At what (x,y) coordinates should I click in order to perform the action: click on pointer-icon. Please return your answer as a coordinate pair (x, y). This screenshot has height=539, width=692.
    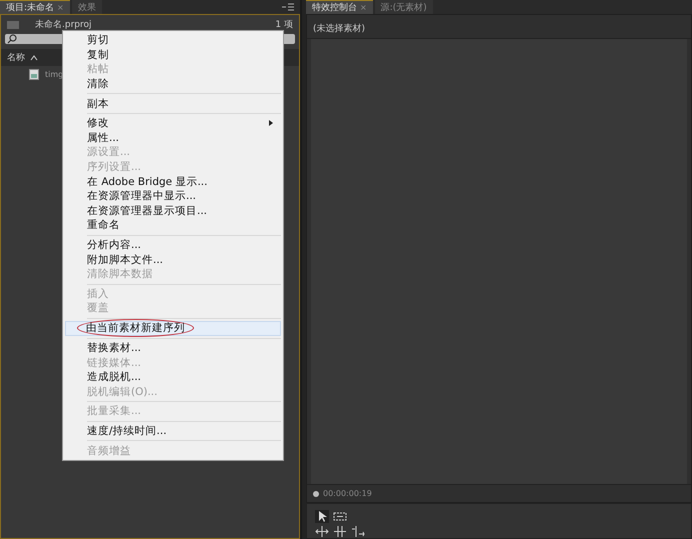
    Looking at the image, I should click on (322, 516).